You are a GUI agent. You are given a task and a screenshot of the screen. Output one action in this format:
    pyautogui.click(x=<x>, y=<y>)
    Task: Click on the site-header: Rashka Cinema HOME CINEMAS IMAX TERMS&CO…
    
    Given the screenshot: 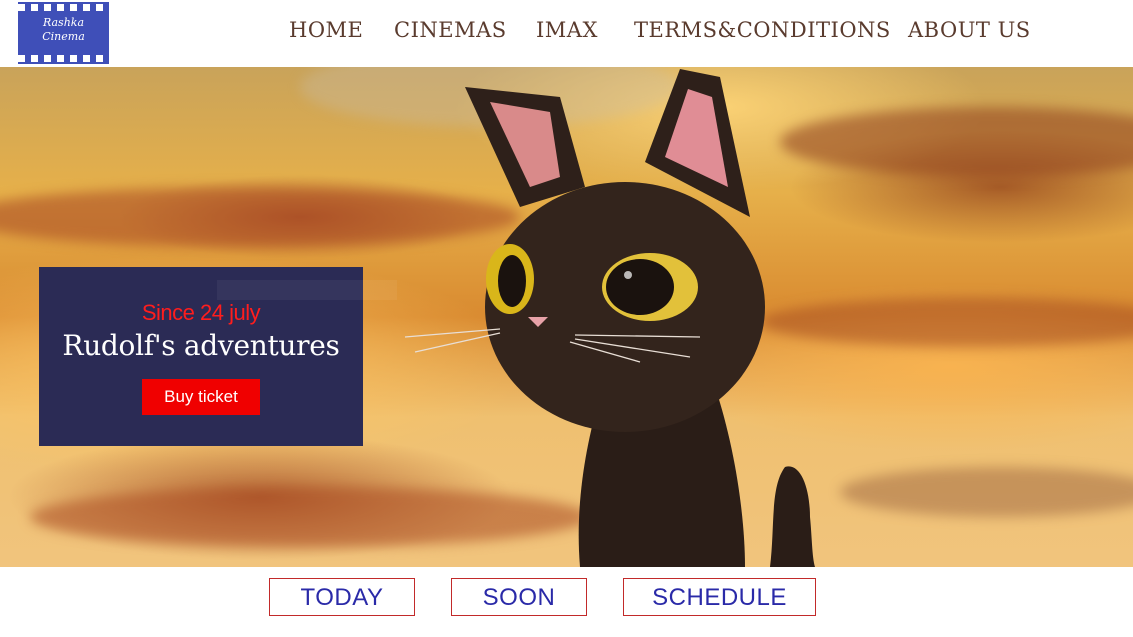 What is the action you would take?
    pyautogui.click(x=566, y=33)
    